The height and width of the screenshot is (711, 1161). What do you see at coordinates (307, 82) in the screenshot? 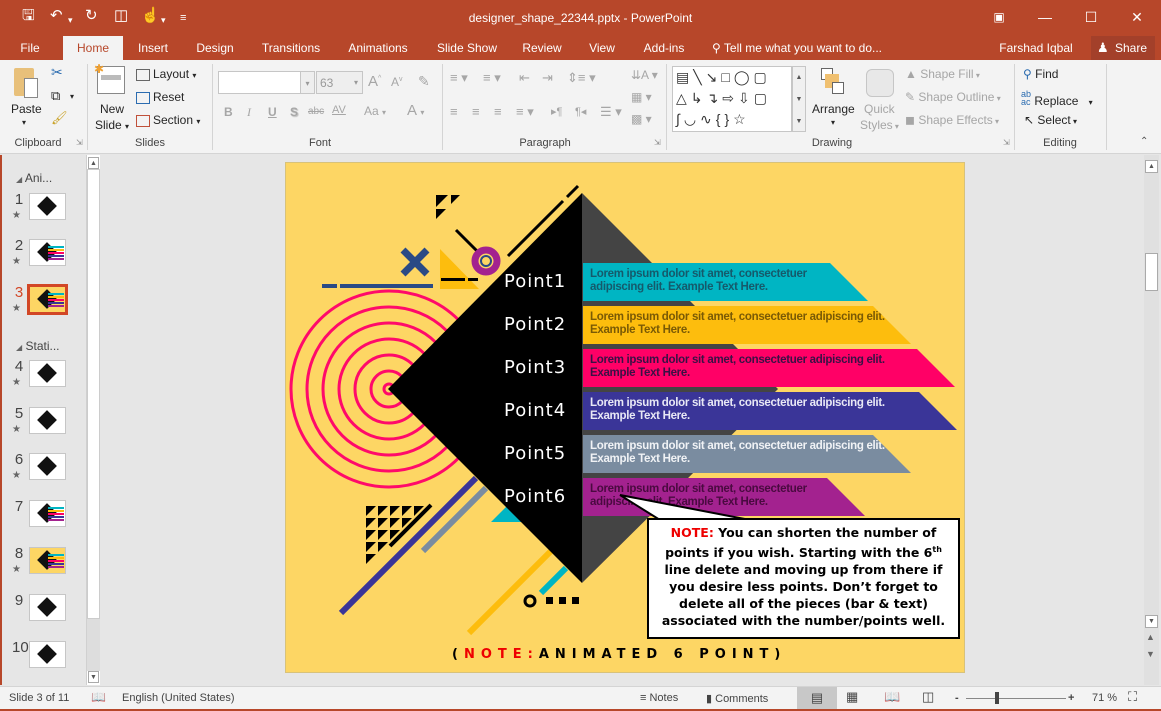
I see `font-name-dropdown-icon: ▾` at bounding box center [307, 82].